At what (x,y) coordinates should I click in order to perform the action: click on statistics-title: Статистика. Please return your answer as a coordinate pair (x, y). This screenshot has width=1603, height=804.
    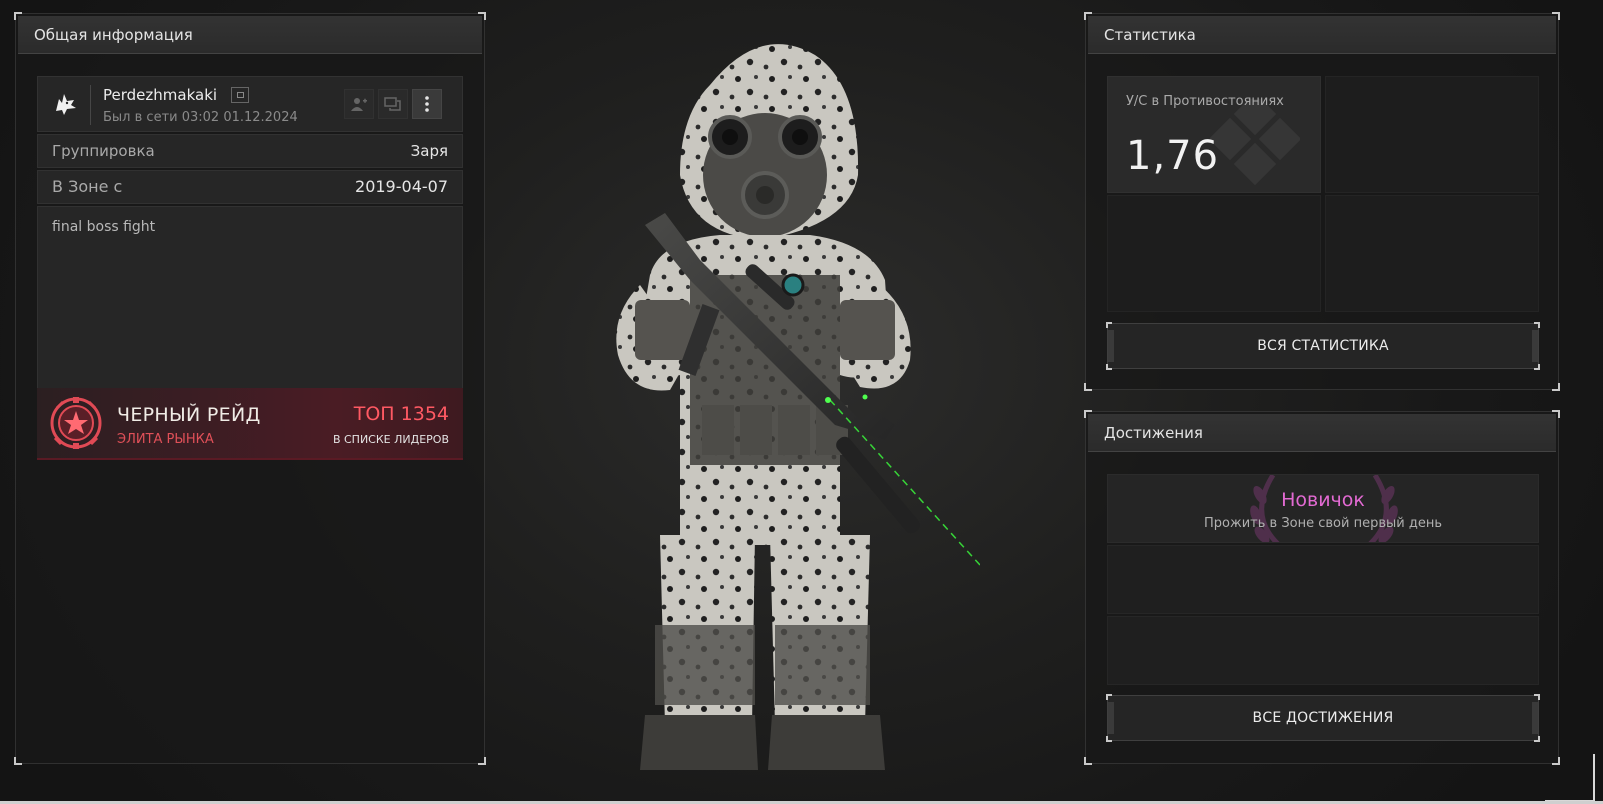
    Looking at the image, I should click on (1322, 35).